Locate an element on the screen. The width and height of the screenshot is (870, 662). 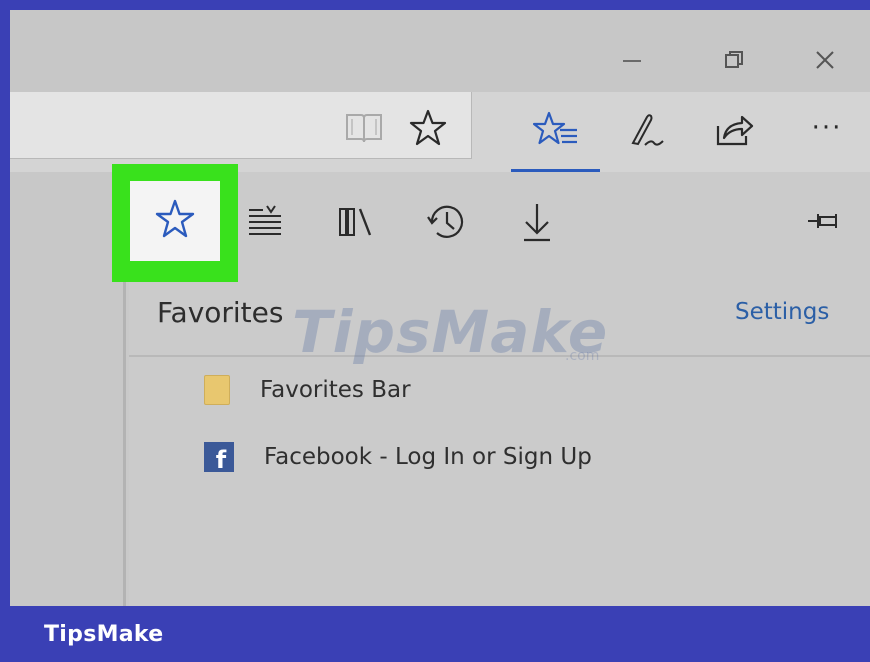
title-bar is located at coordinates (440, 51).